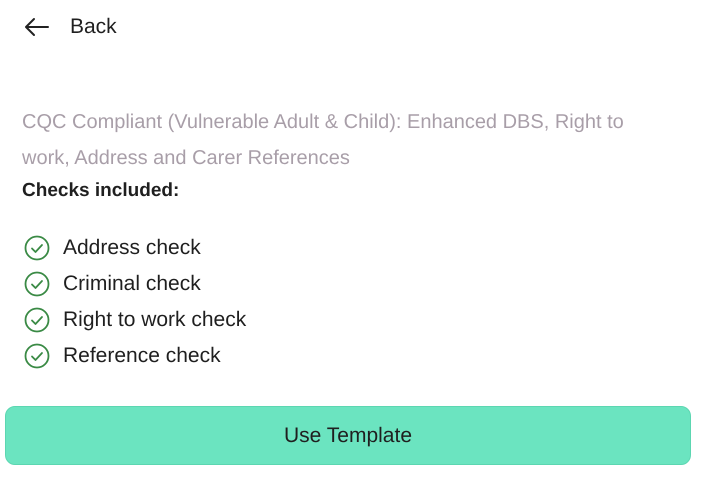 The width and height of the screenshot is (704, 500). I want to click on template-description: CQC Compliant (Vulnerable Adult & Child): Enhanced DBS, Right to work, Address and Carer References, so click(323, 140).